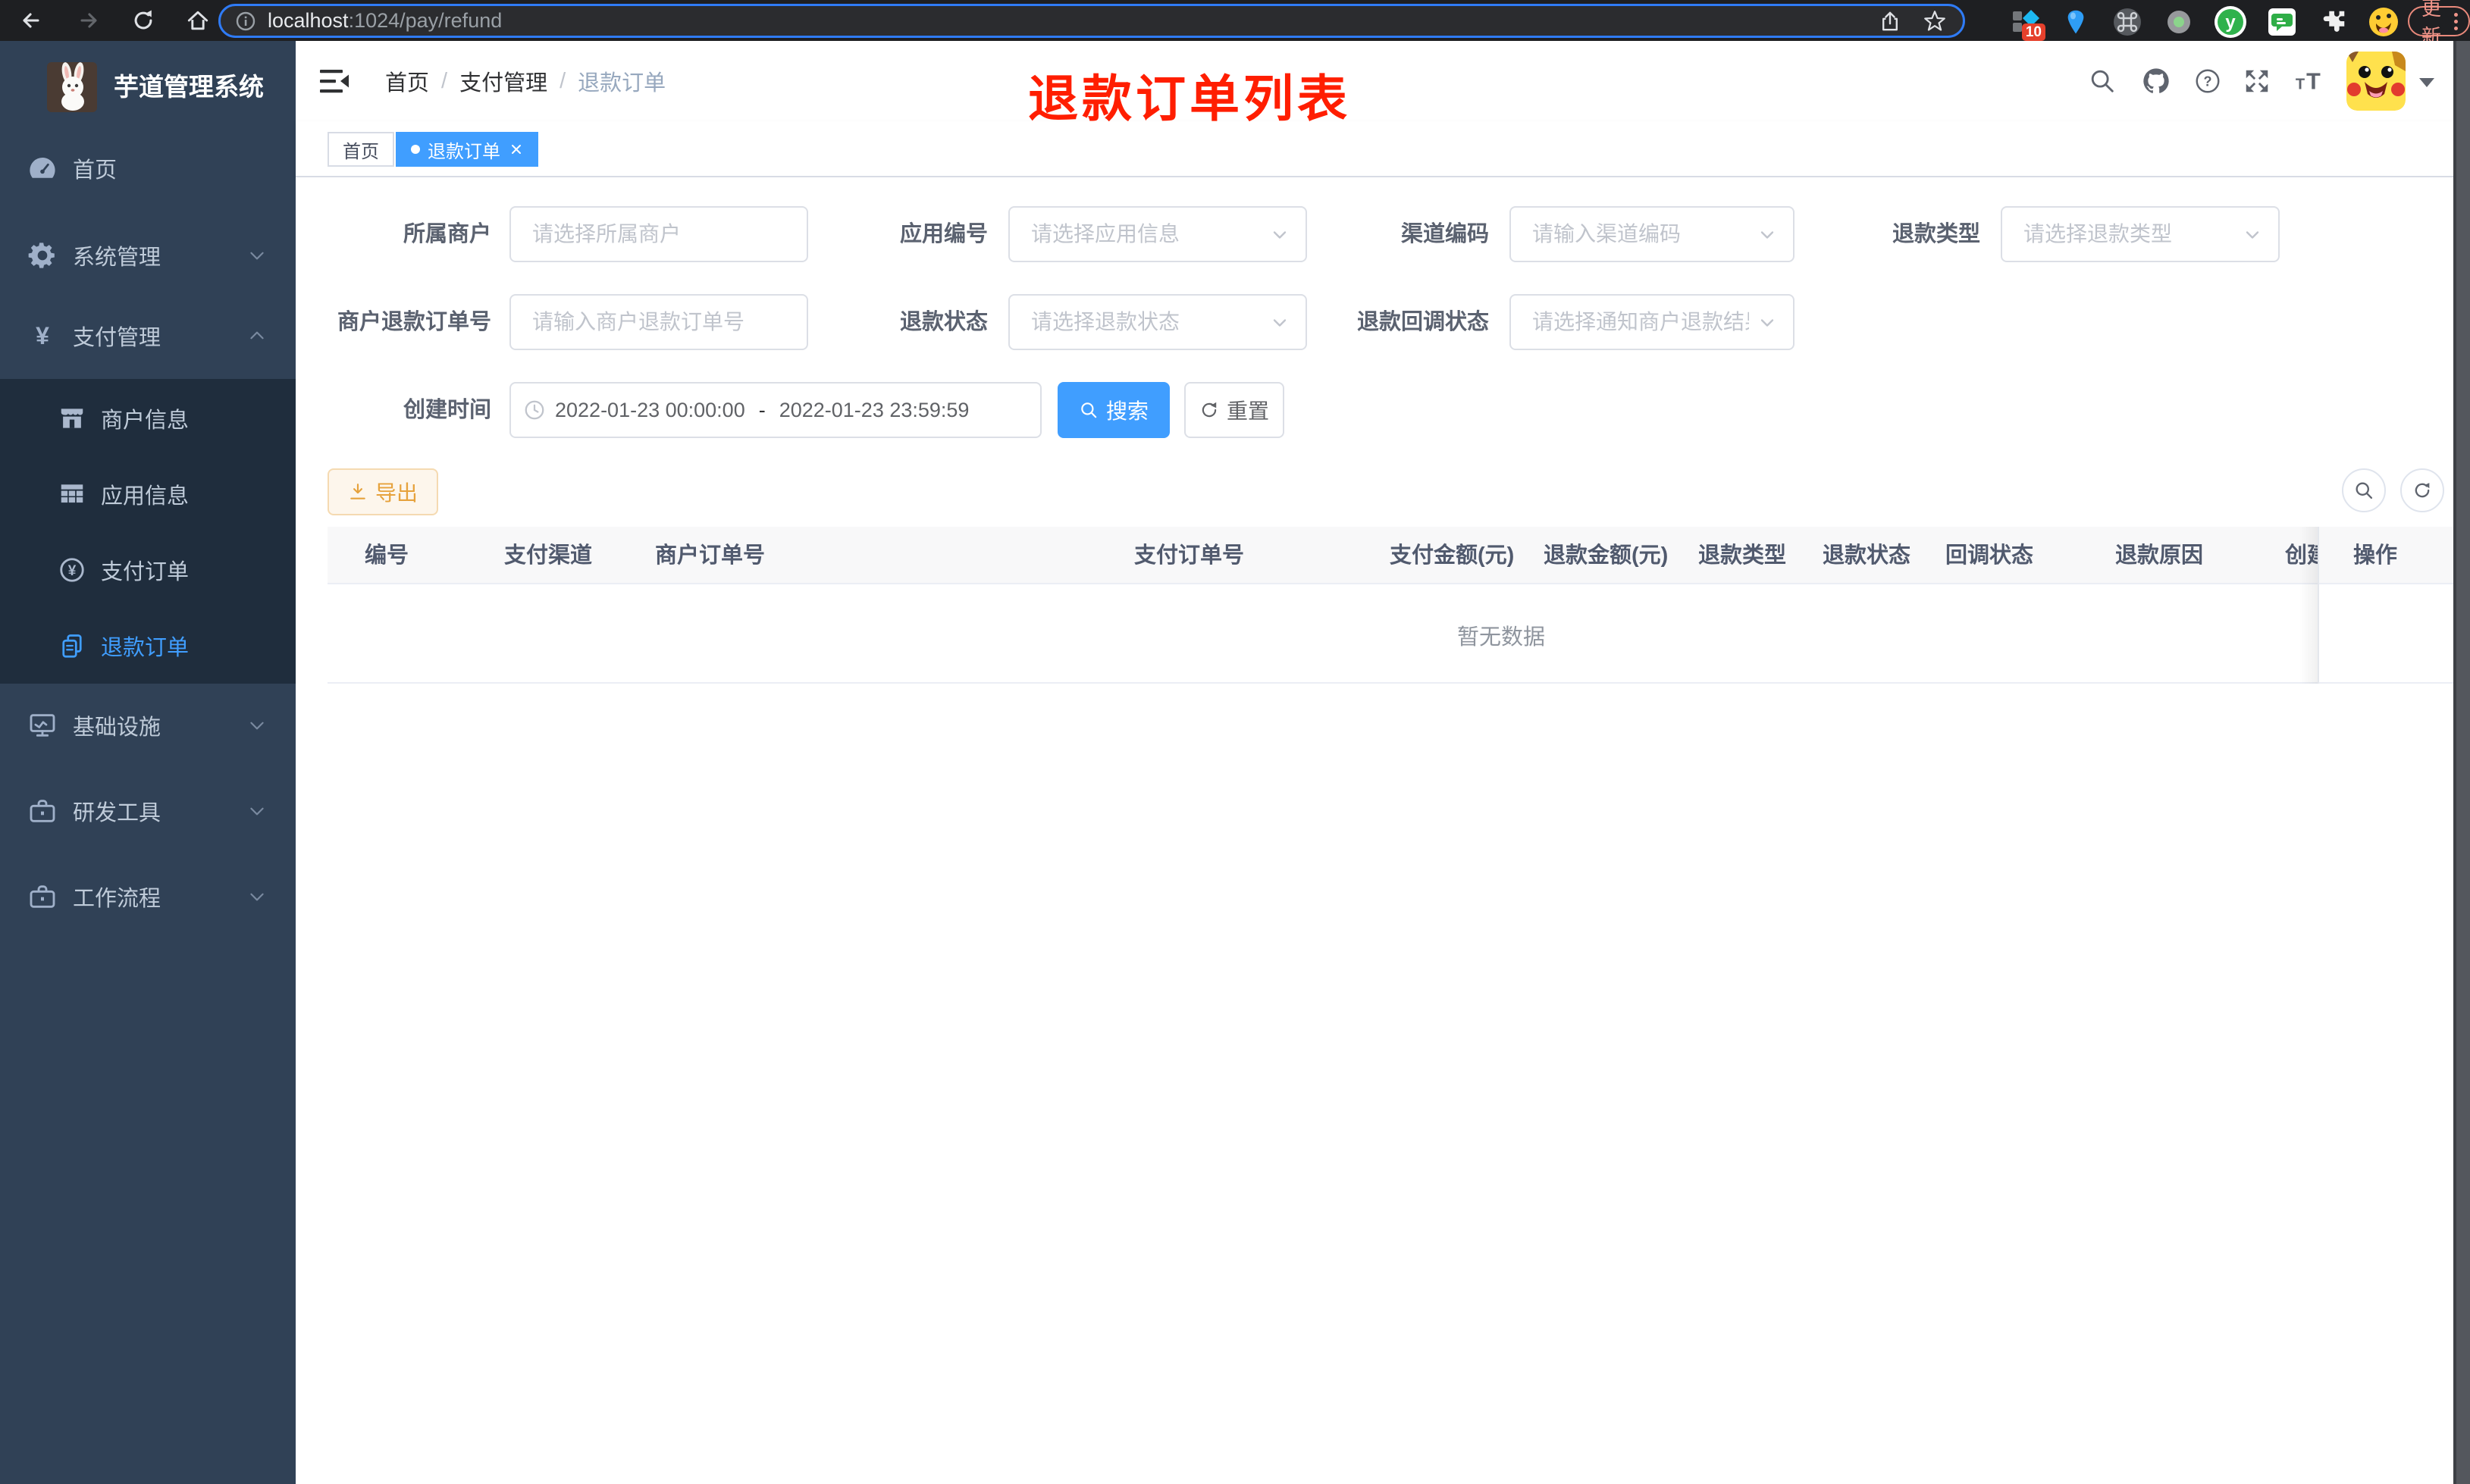 The image size is (2470, 1484). I want to click on extension-emoji-icon, so click(2383, 22).